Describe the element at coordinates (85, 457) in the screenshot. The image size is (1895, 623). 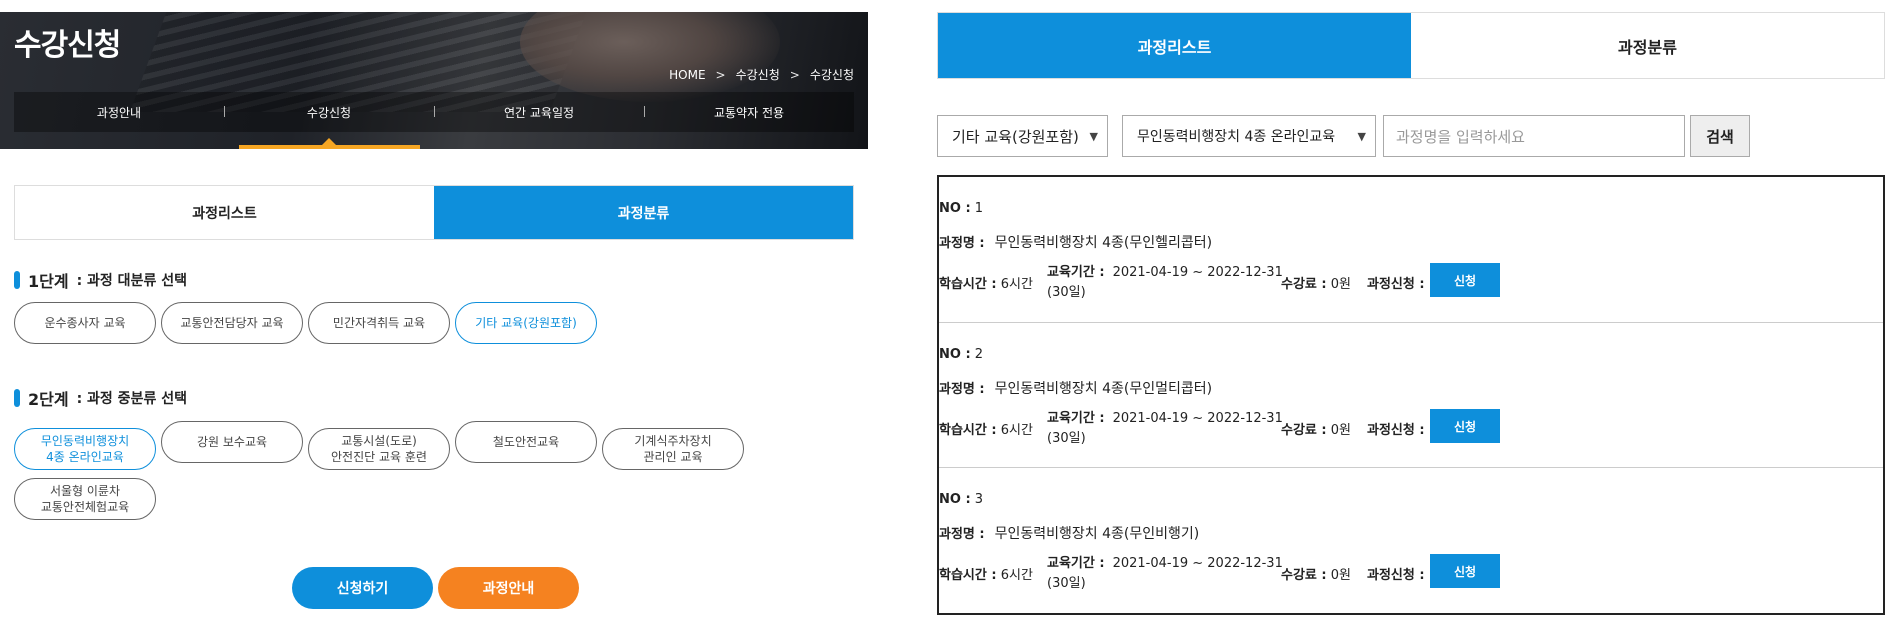
I see `option-line: 4종 온라인교육` at that location.